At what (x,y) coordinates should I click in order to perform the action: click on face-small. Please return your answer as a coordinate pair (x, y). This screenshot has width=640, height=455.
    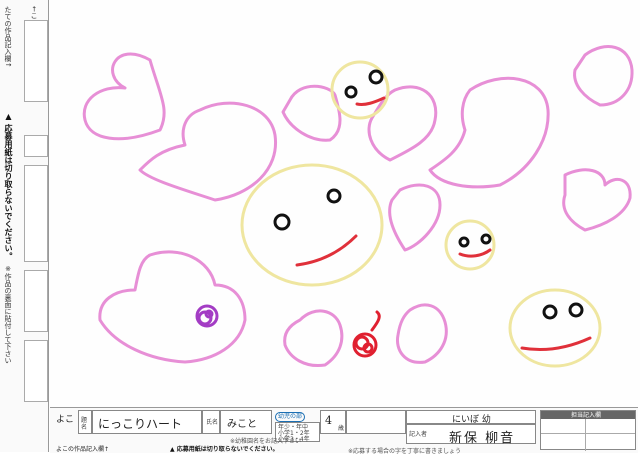
    Looking at the image, I should click on (470, 245).